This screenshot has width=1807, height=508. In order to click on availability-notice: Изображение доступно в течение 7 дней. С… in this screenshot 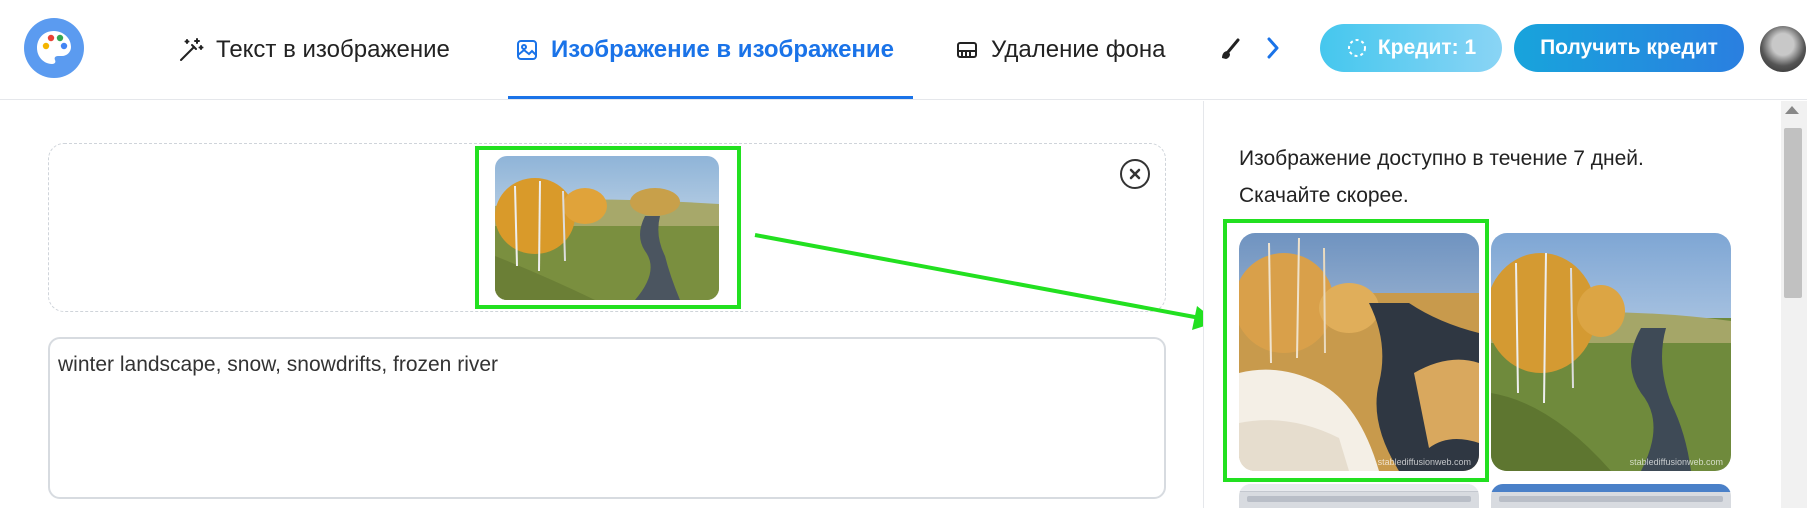, I will do `click(1479, 177)`.